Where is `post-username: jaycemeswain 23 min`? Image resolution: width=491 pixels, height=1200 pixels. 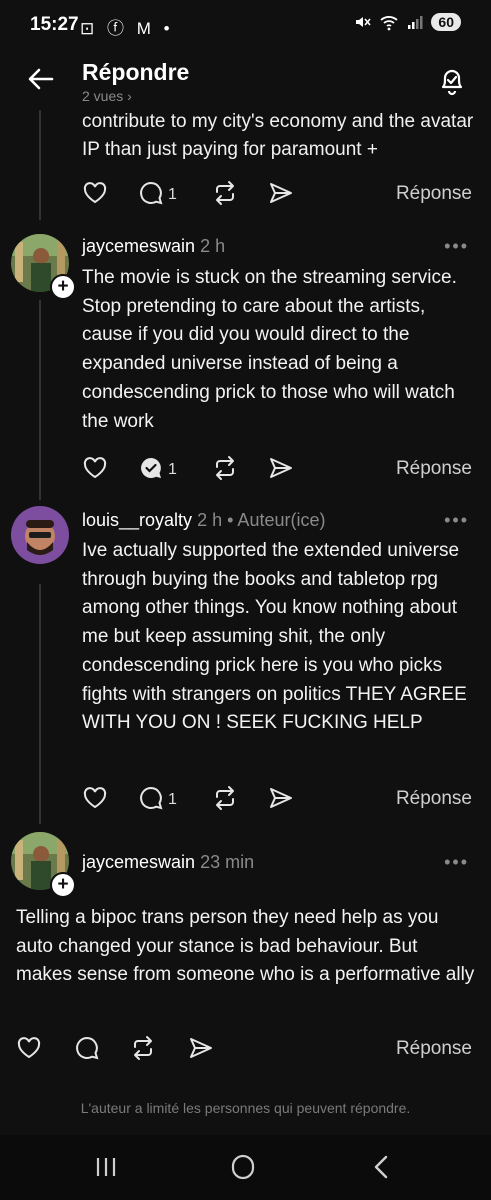 post-username: jaycemeswain 23 min is located at coordinates (168, 862).